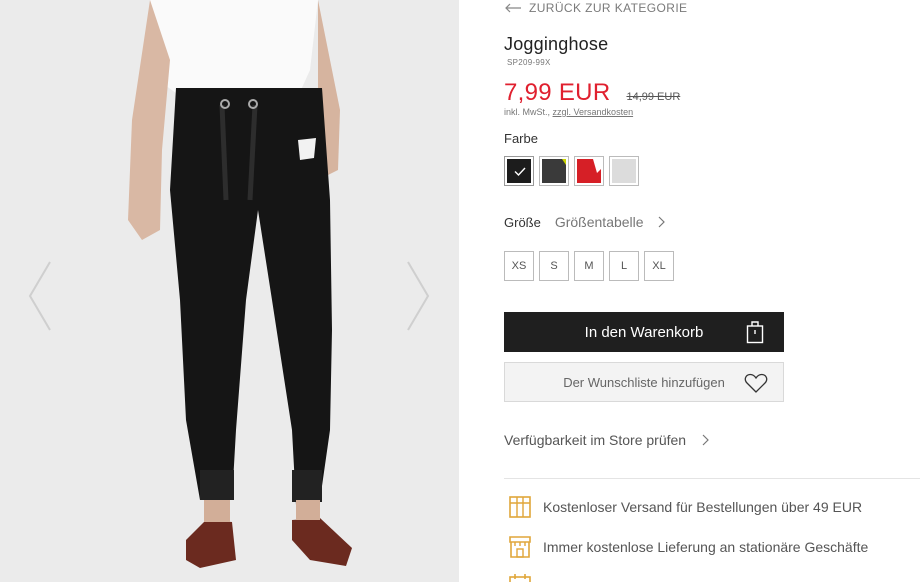  Describe the element at coordinates (520, 547) in the screenshot. I see `store-icon` at that location.